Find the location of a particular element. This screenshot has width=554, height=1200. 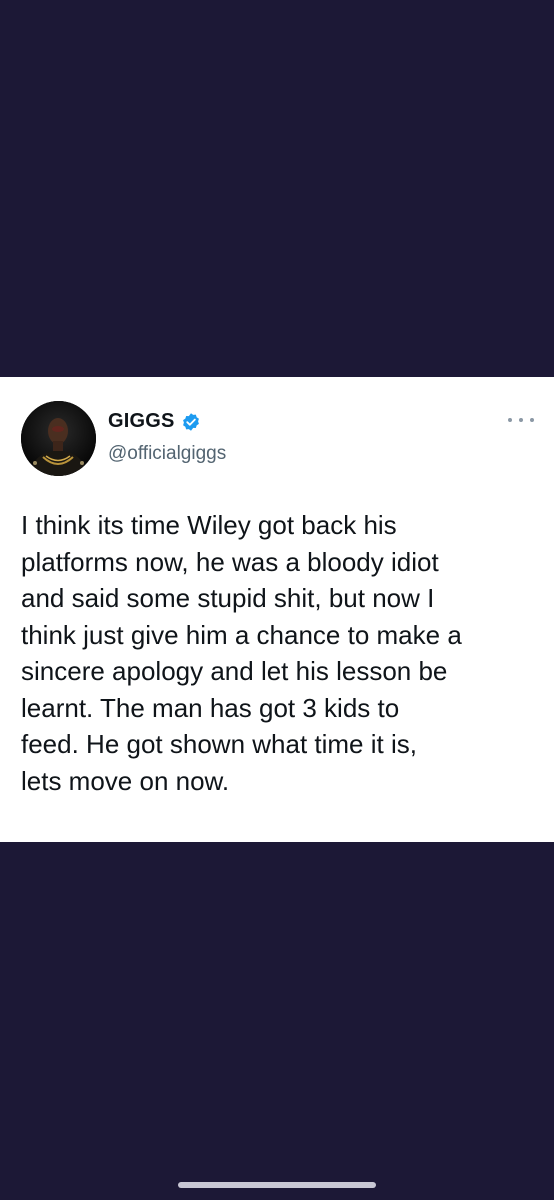

verified-badge-icon is located at coordinates (191, 422).